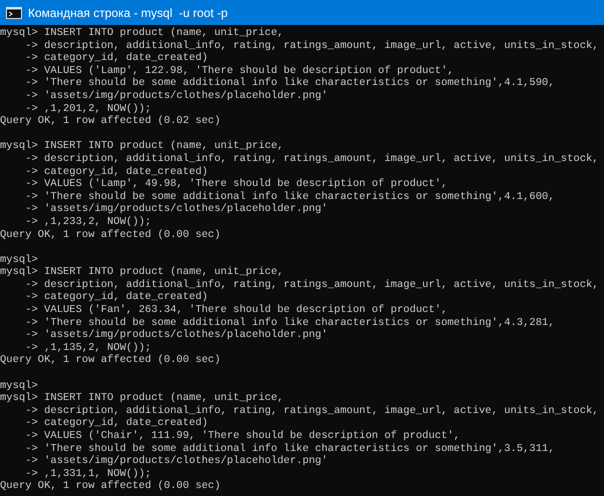  What do you see at coordinates (236, 310) in the screenshot?
I see `console-line: -> VALUES ('Fan', 263.34, 'There should be description of product',` at bounding box center [236, 310].